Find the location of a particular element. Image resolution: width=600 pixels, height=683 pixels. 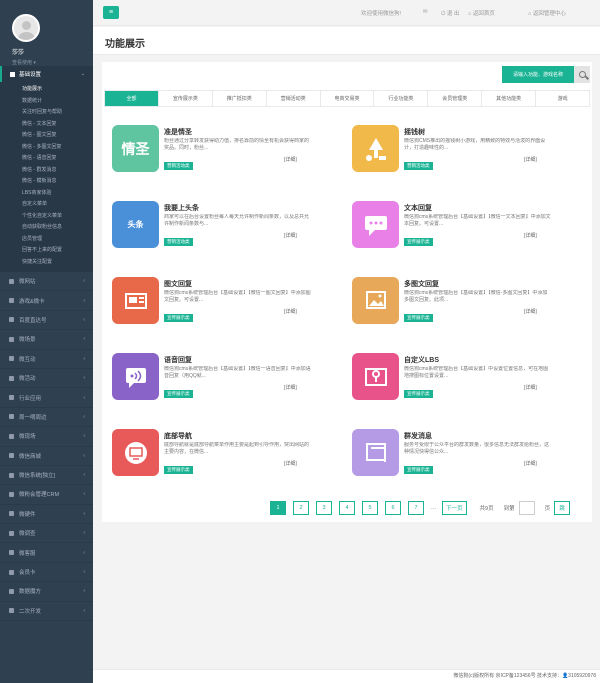

next-page-button: 下一页 is located at coordinates (454, 507).